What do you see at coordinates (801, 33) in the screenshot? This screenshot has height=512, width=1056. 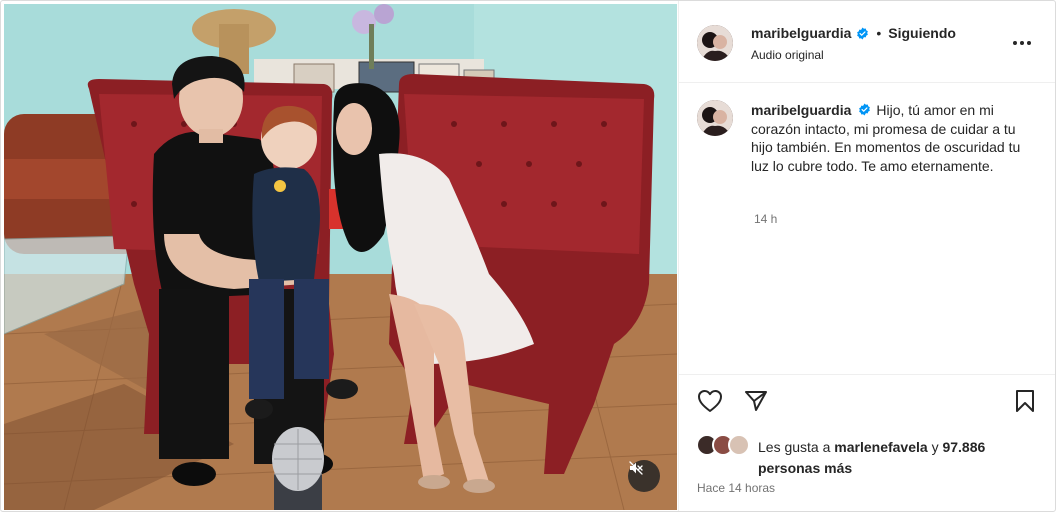 I see `author-username-link: maribelguardia` at bounding box center [801, 33].